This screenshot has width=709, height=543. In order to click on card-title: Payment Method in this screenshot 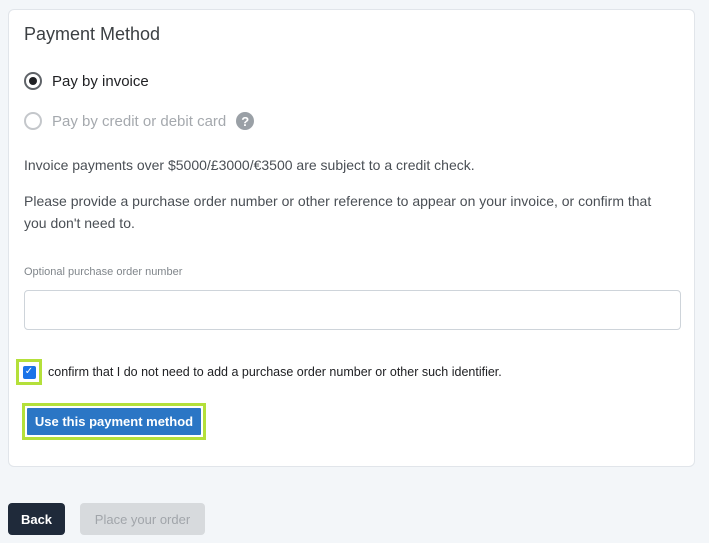, I will do `click(92, 34)`.